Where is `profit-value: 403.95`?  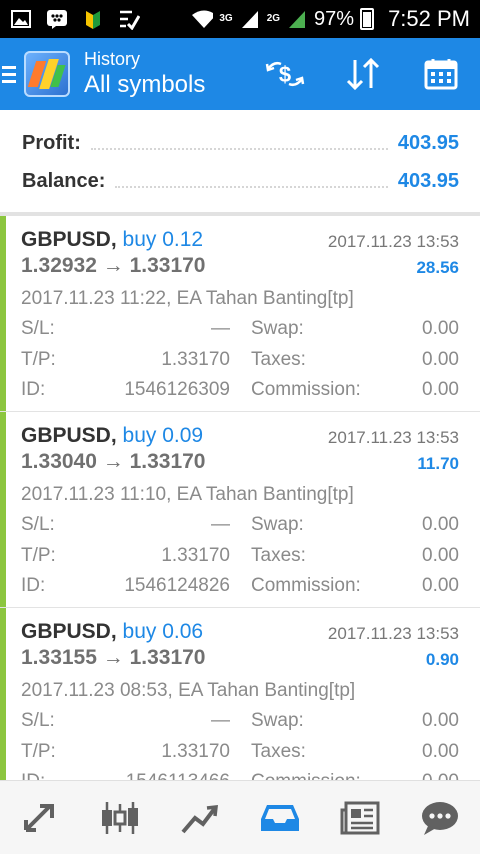 profit-value: 403.95 is located at coordinates (428, 142).